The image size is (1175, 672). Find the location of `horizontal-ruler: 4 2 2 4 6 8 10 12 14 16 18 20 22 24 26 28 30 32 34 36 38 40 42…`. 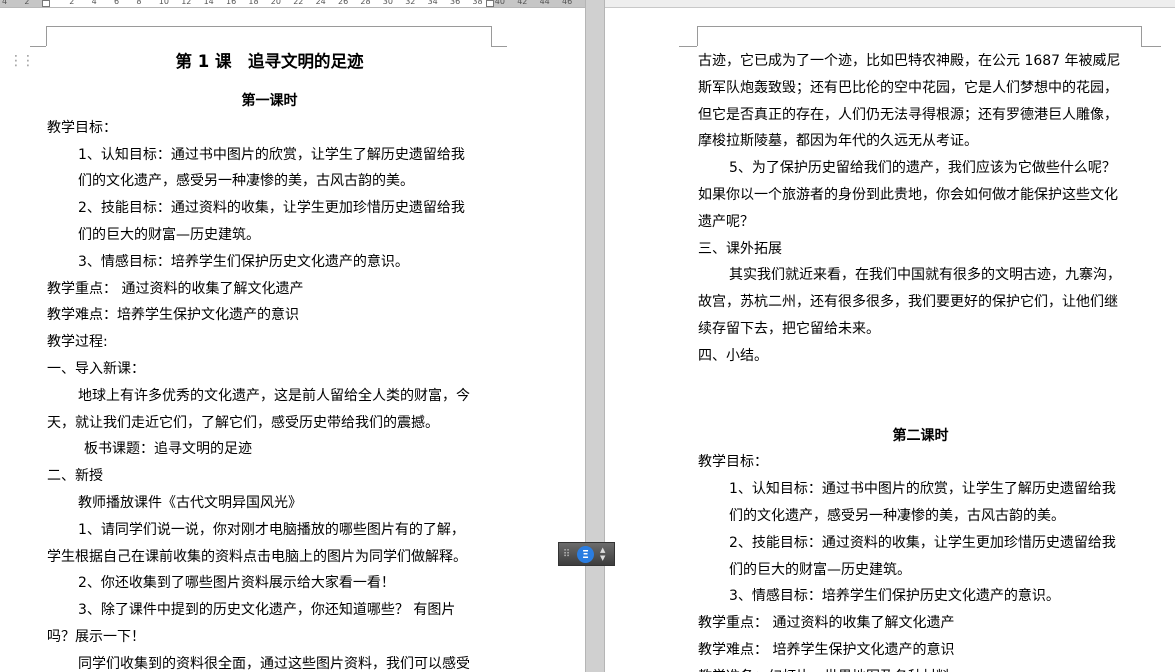

horizontal-ruler: 4 2 2 4 6 8 10 12 14 16 18 20 22 24 26 28 30 32 34 36 38 40 42… is located at coordinates (292, 4).